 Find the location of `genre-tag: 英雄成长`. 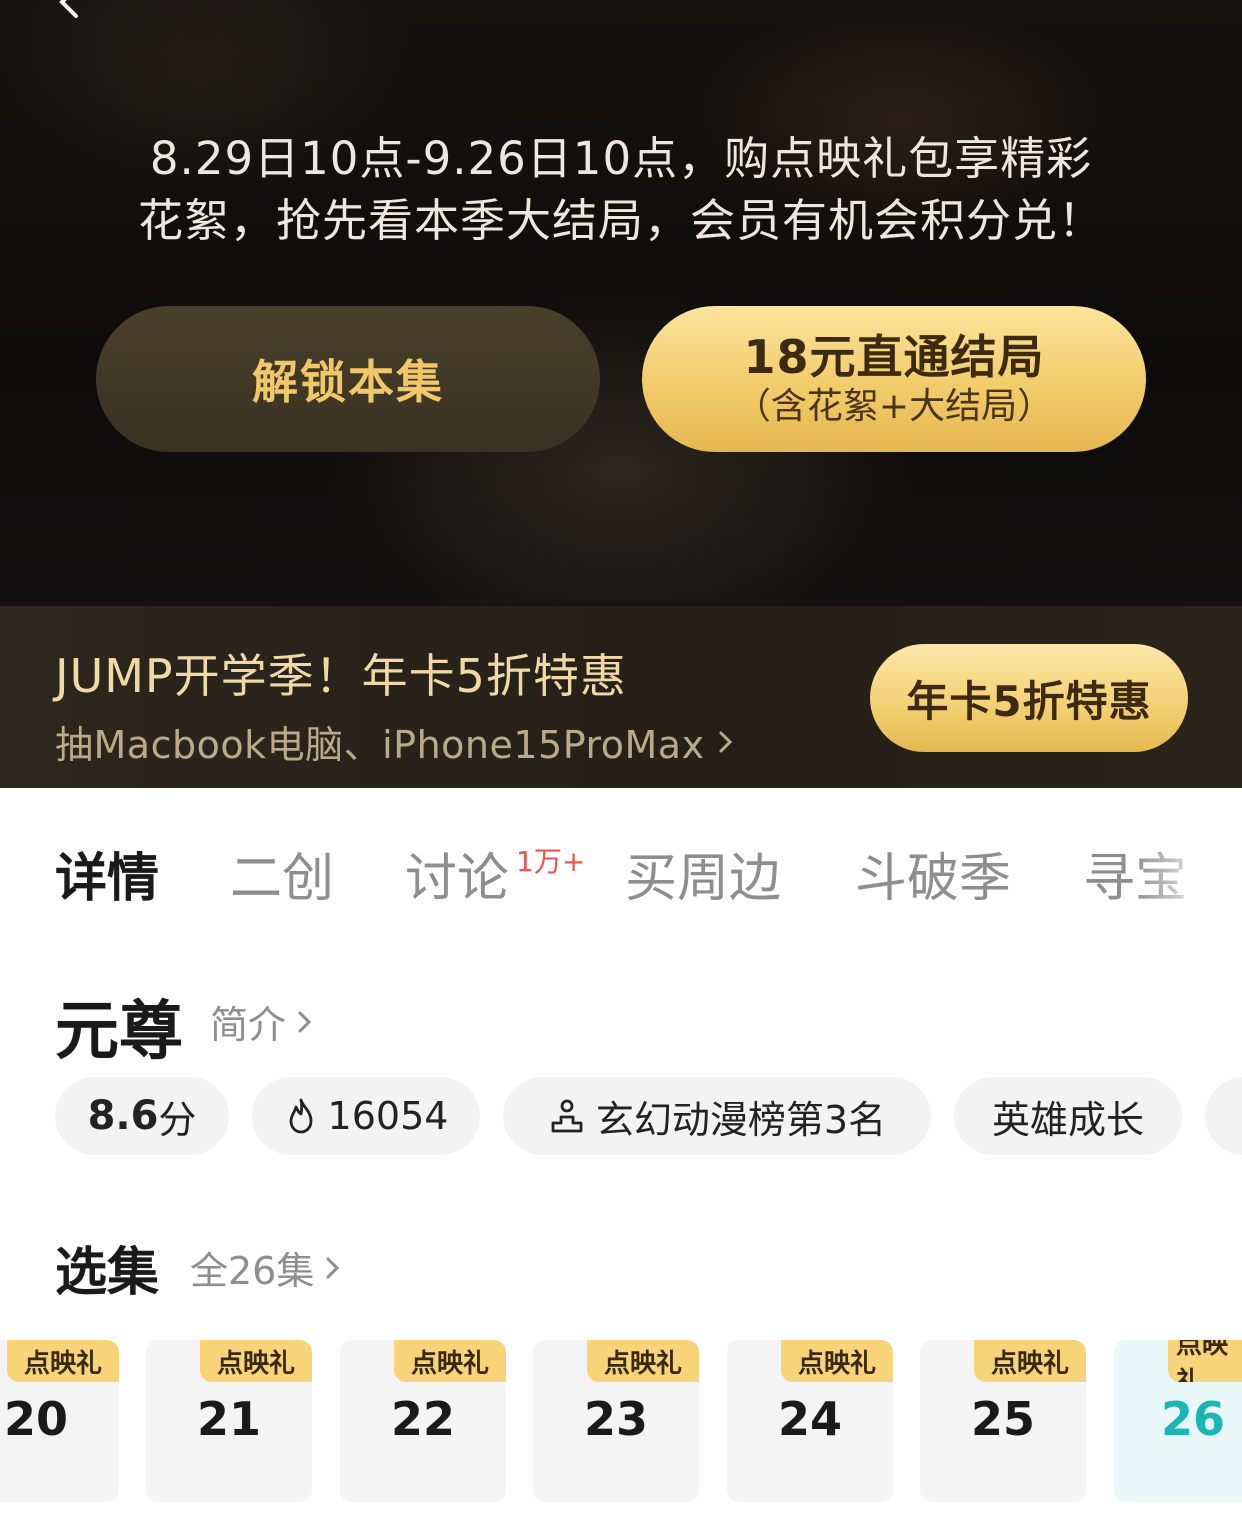

genre-tag: 英雄成长 is located at coordinates (1068, 1116).